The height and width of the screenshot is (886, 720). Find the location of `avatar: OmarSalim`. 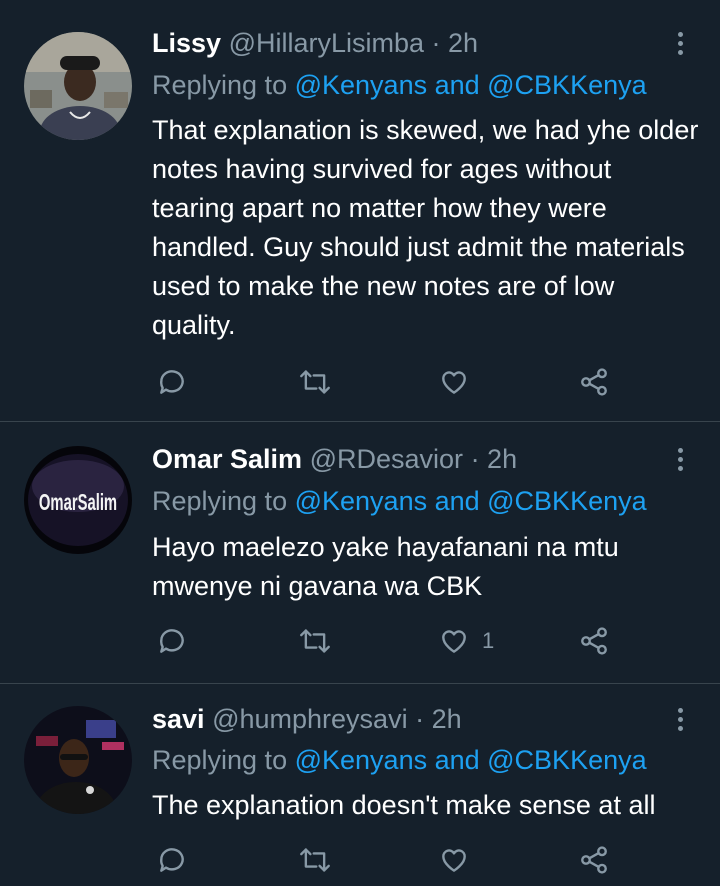

avatar: OmarSalim is located at coordinates (78, 500).